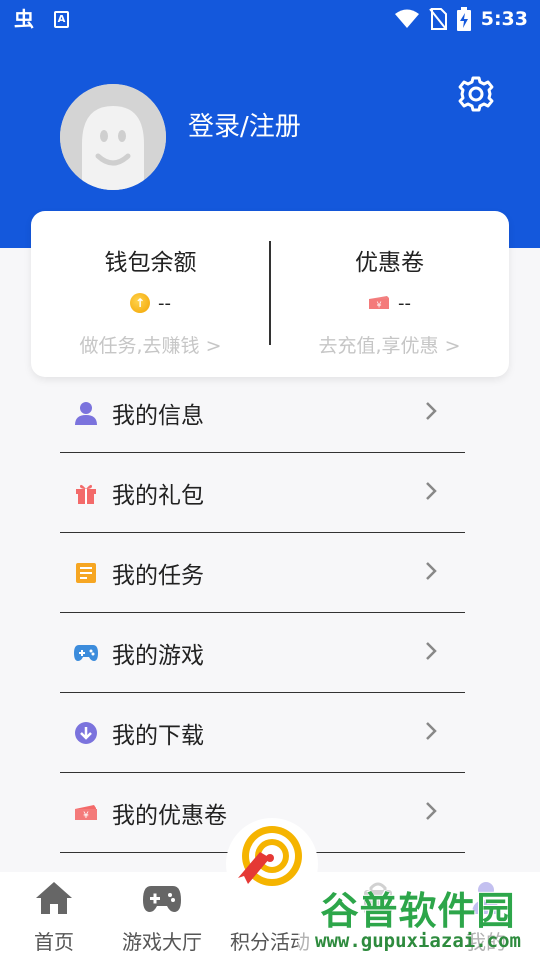 The height and width of the screenshot is (960, 540). Describe the element at coordinates (24, 19) in the screenshot. I see `app-notification-icon: 虫` at that location.